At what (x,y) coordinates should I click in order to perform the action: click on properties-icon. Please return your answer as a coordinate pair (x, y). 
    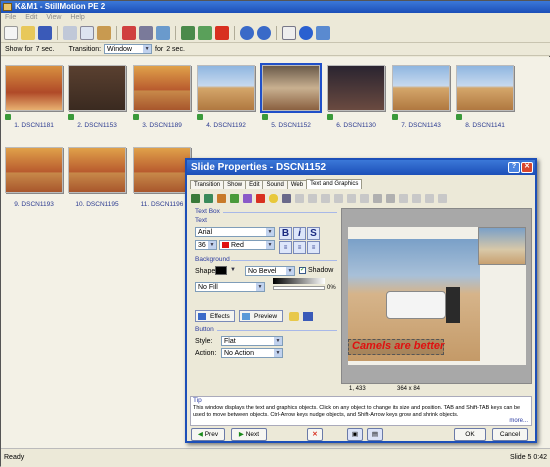
    Looking at the image, I should click on (129, 32).